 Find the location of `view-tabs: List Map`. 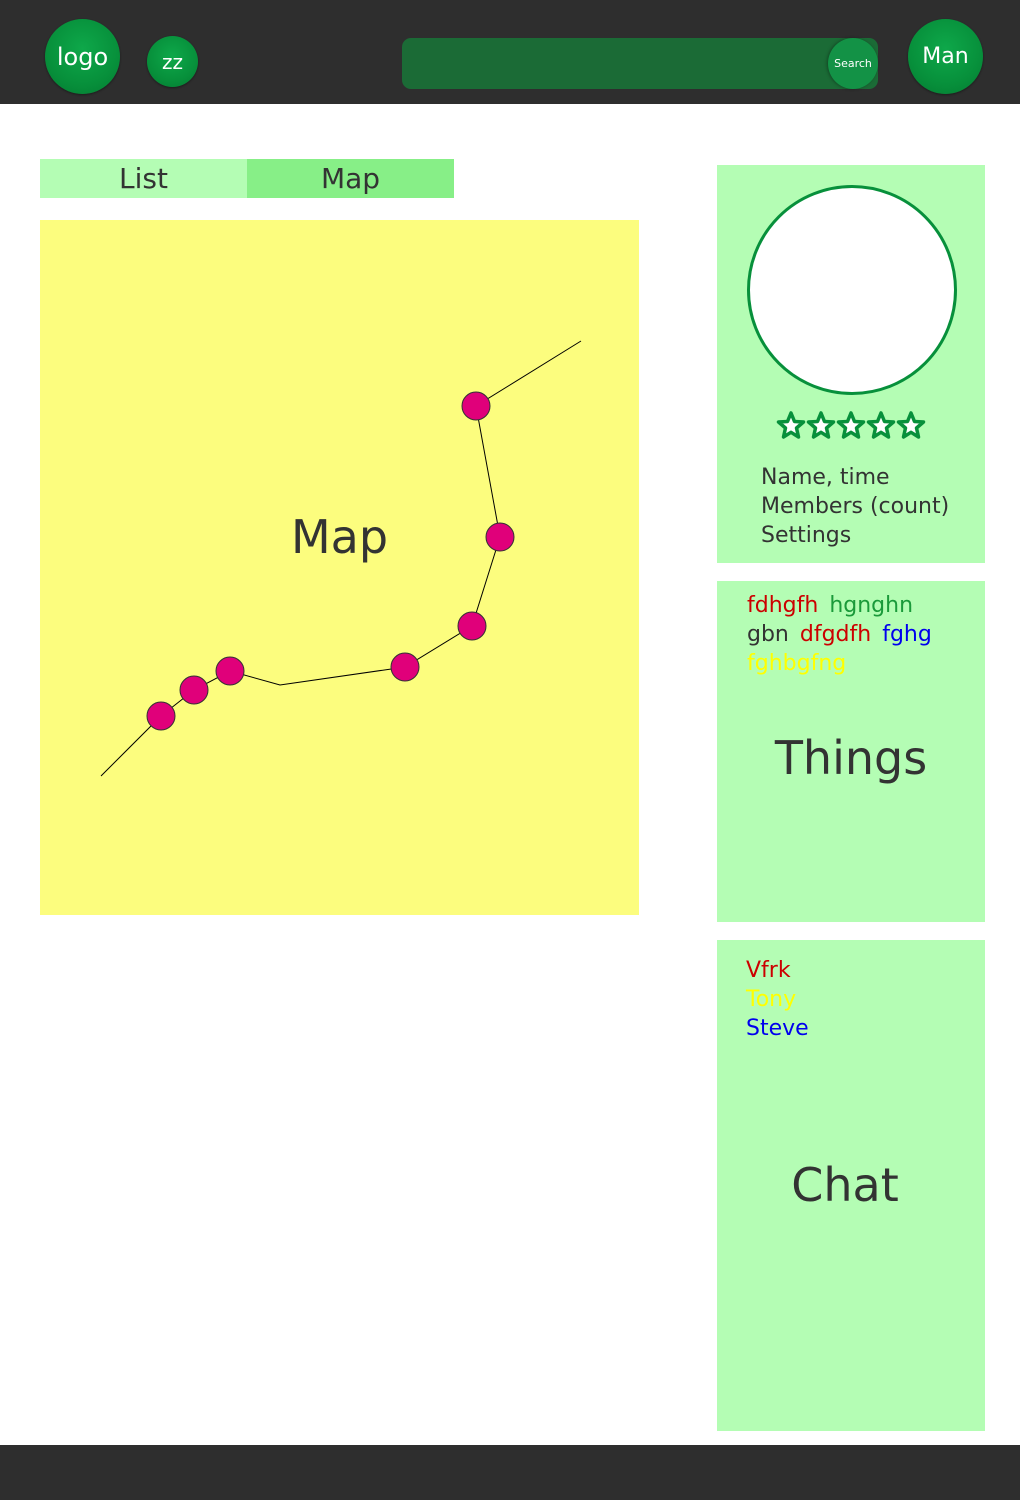

view-tabs: List Map is located at coordinates (247, 178).